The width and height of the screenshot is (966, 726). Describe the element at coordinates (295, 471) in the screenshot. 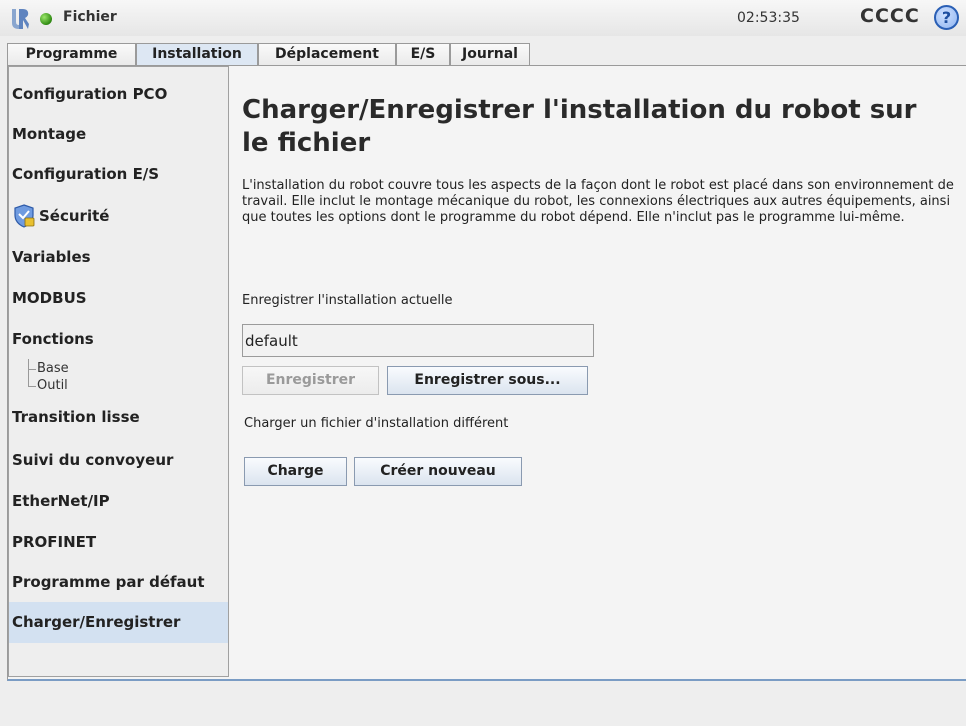

I see `load-button: Charge` at that location.